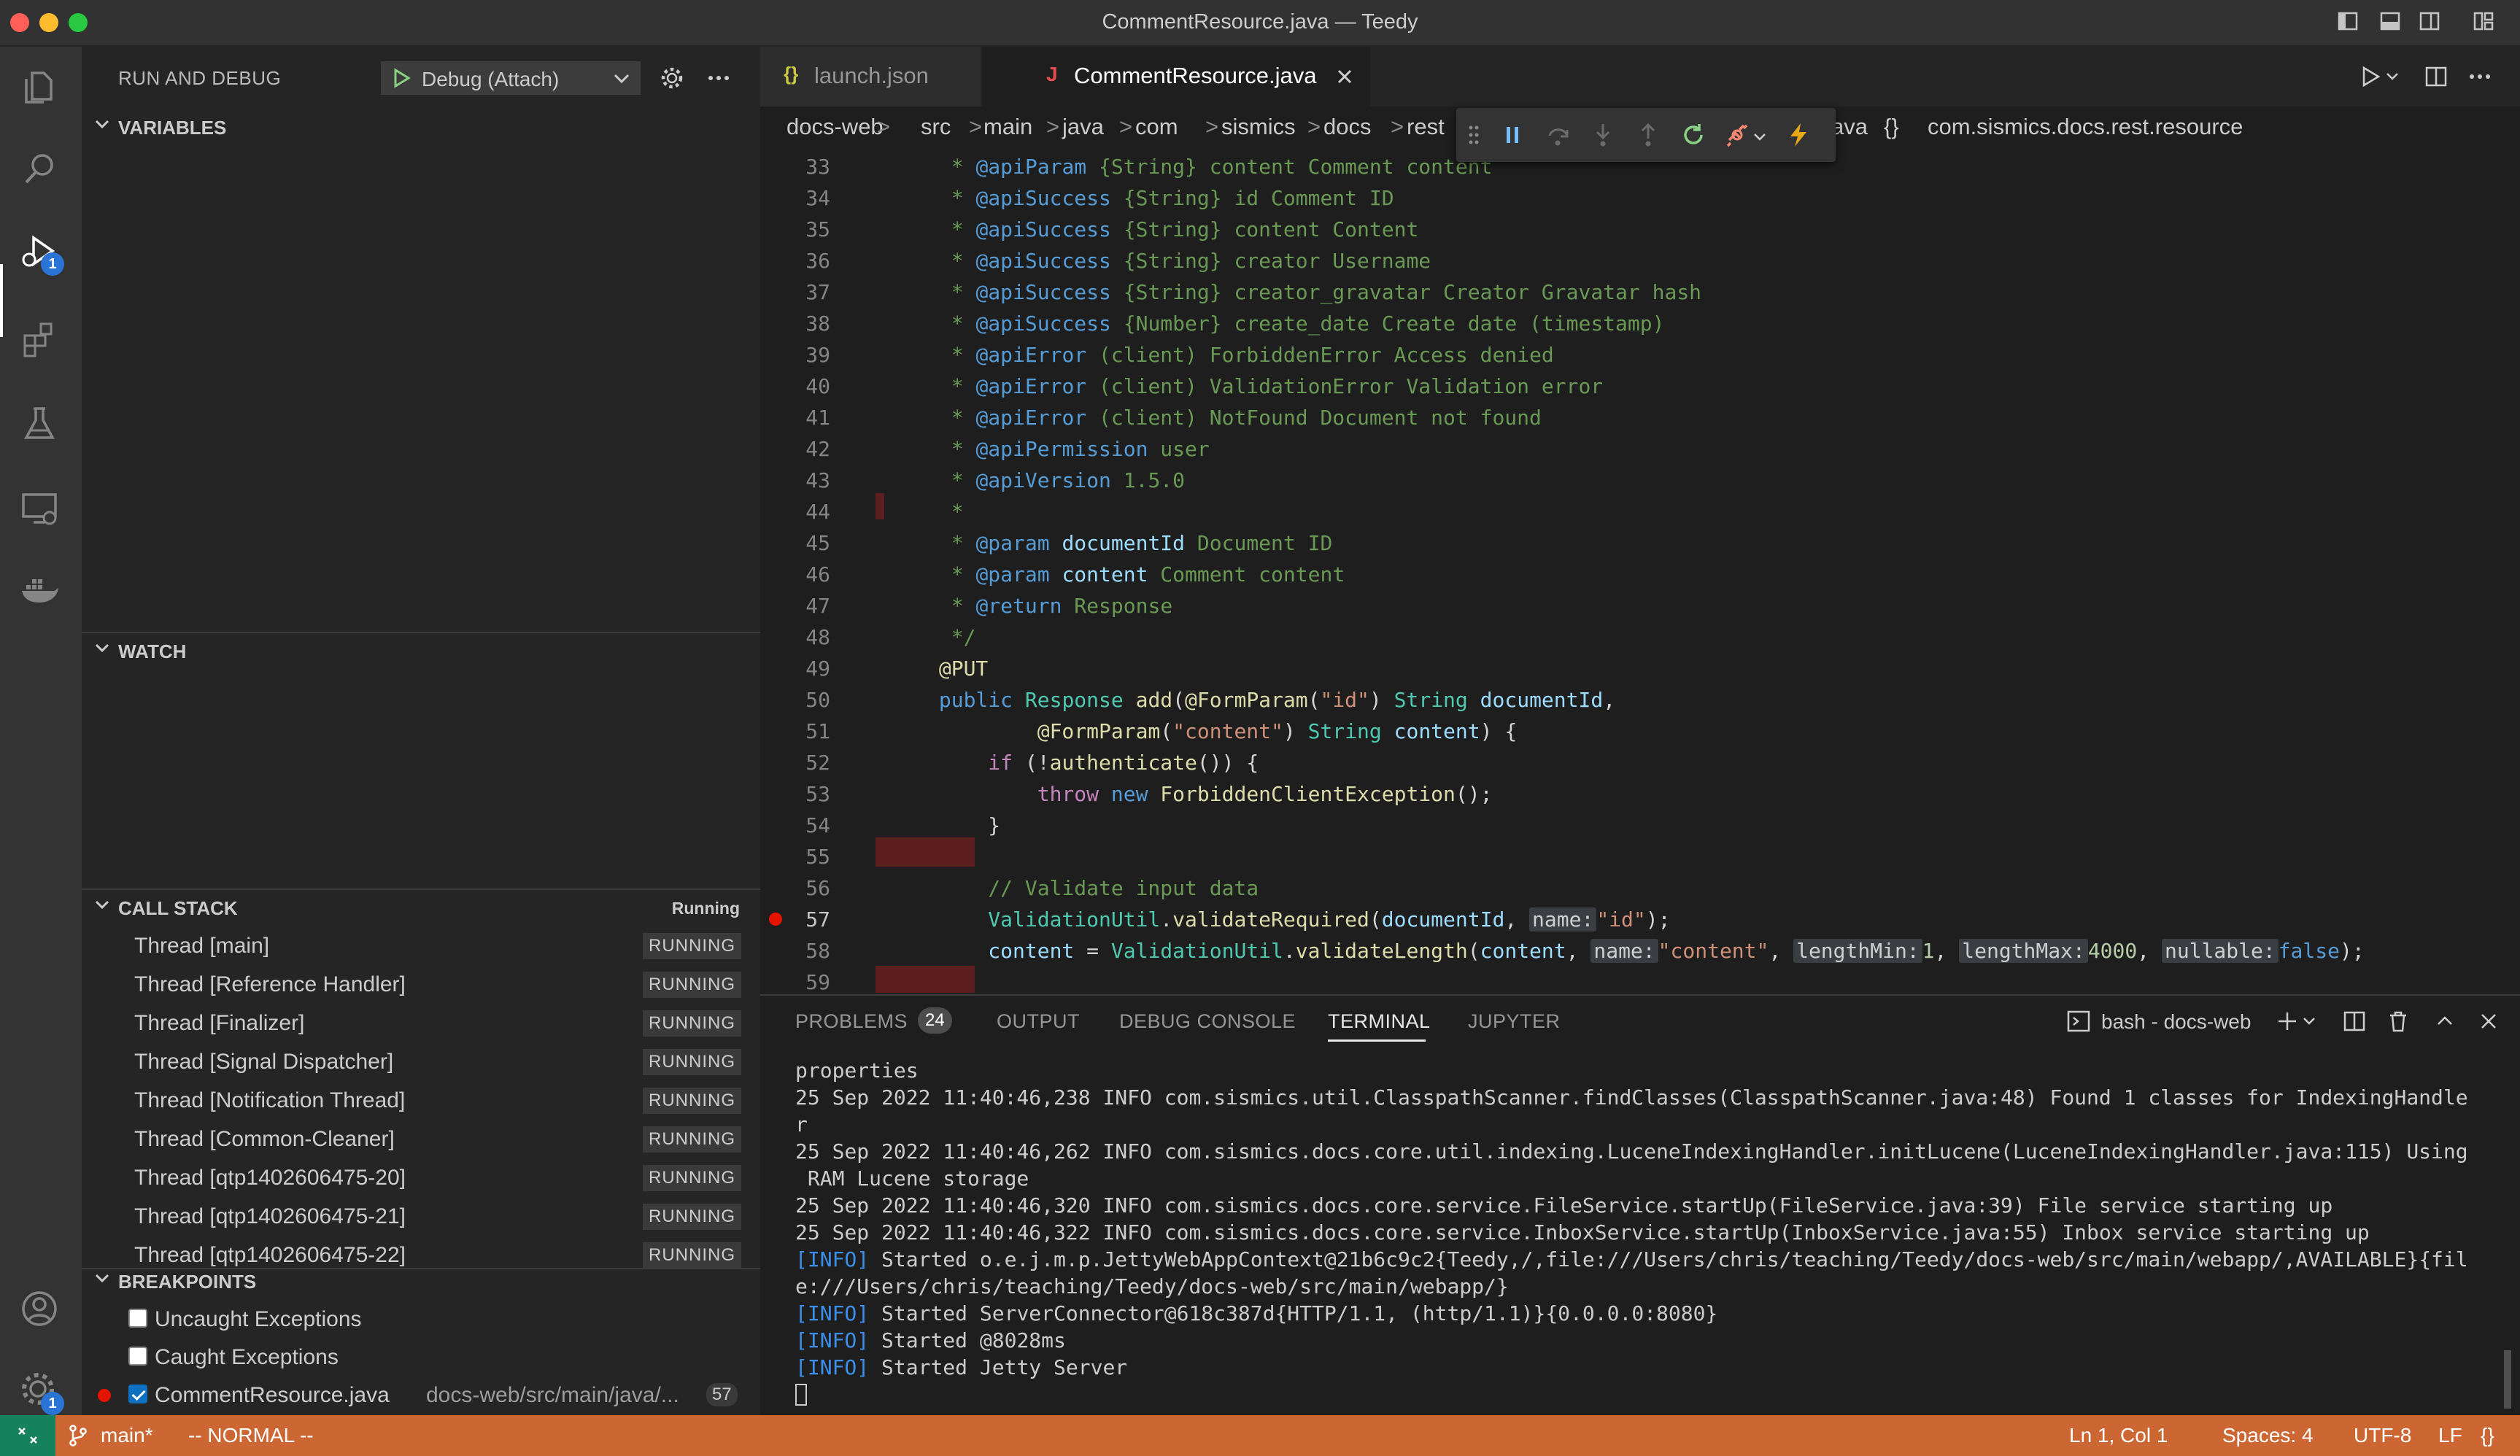 Image resolution: width=2520 pixels, height=1456 pixels. Describe the element at coordinates (421, 1216) in the screenshot. I see `thread-row: Thread [qtp1402606475-21] RUNNING` at that location.